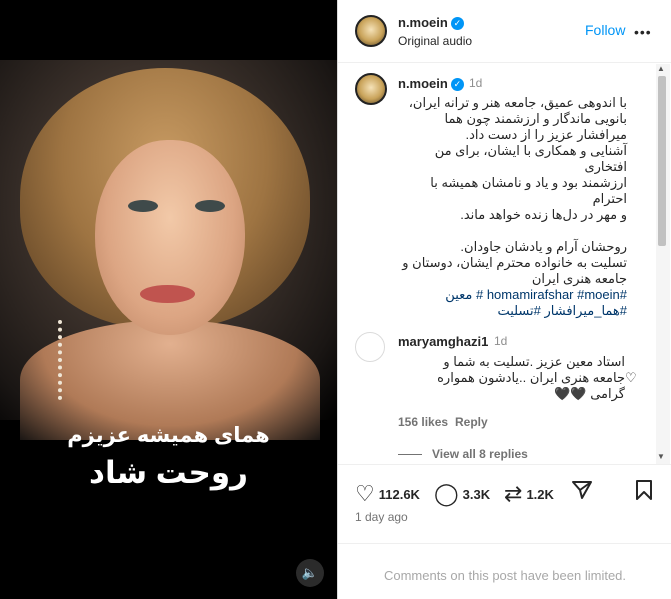 This screenshot has width=671, height=599. Describe the element at coordinates (446, 494) in the screenshot. I see `comment-bubble-icon: ◯` at that location.